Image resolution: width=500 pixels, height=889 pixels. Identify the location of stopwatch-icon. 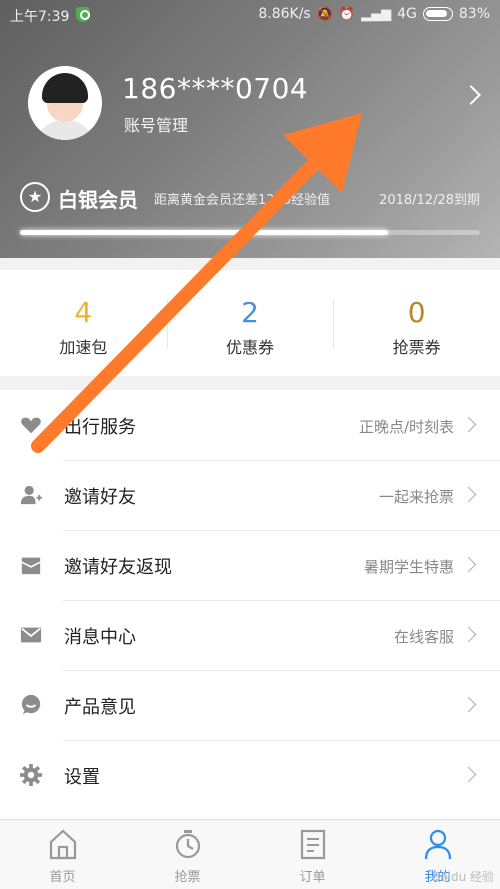
(187, 844).